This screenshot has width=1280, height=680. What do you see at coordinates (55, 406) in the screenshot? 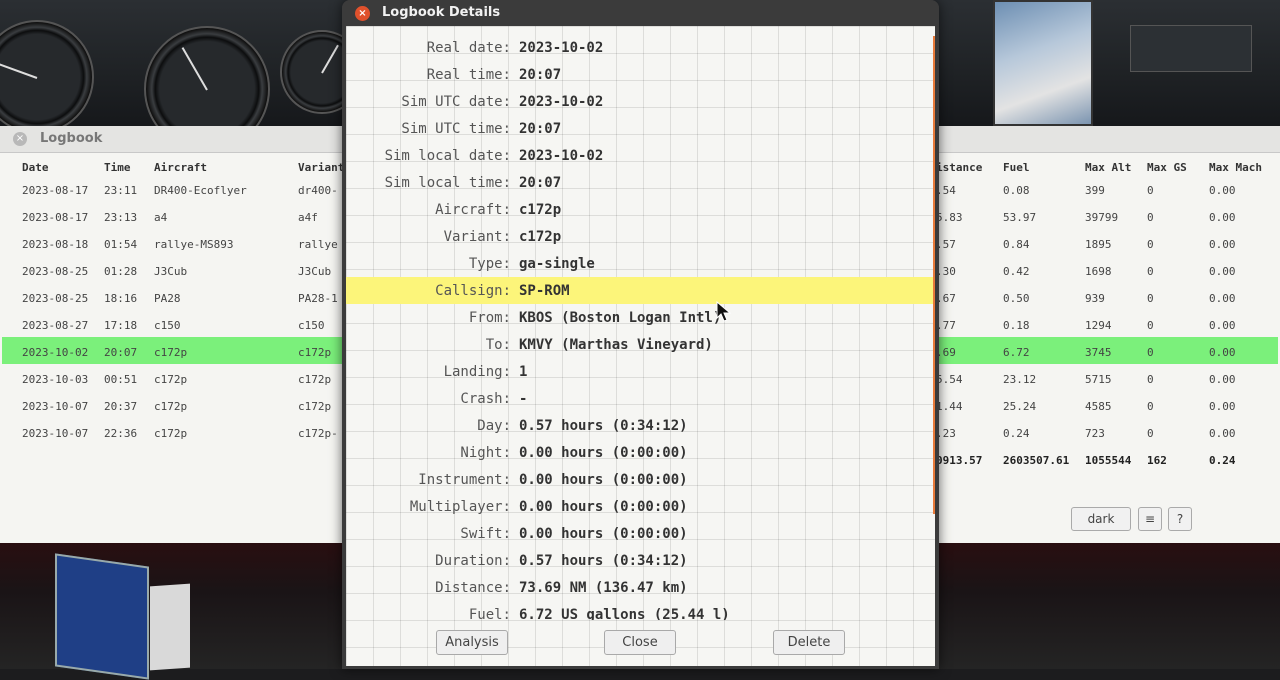
I see `table-cell: 2023-10-07` at bounding box center [55, 406].